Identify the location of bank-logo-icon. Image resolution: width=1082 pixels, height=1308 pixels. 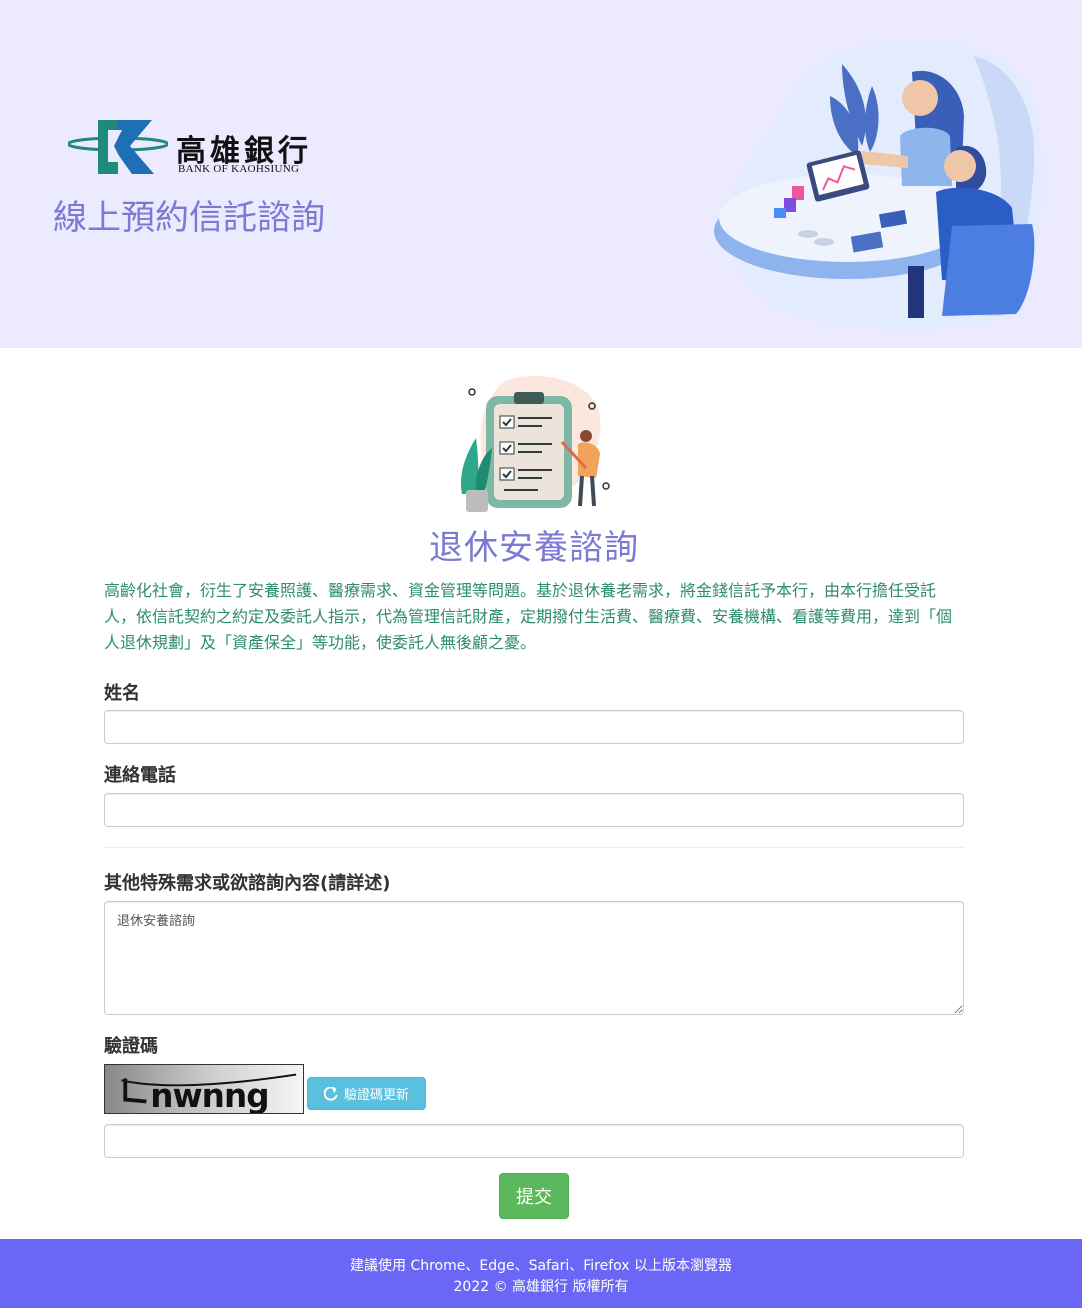
(118, 147).